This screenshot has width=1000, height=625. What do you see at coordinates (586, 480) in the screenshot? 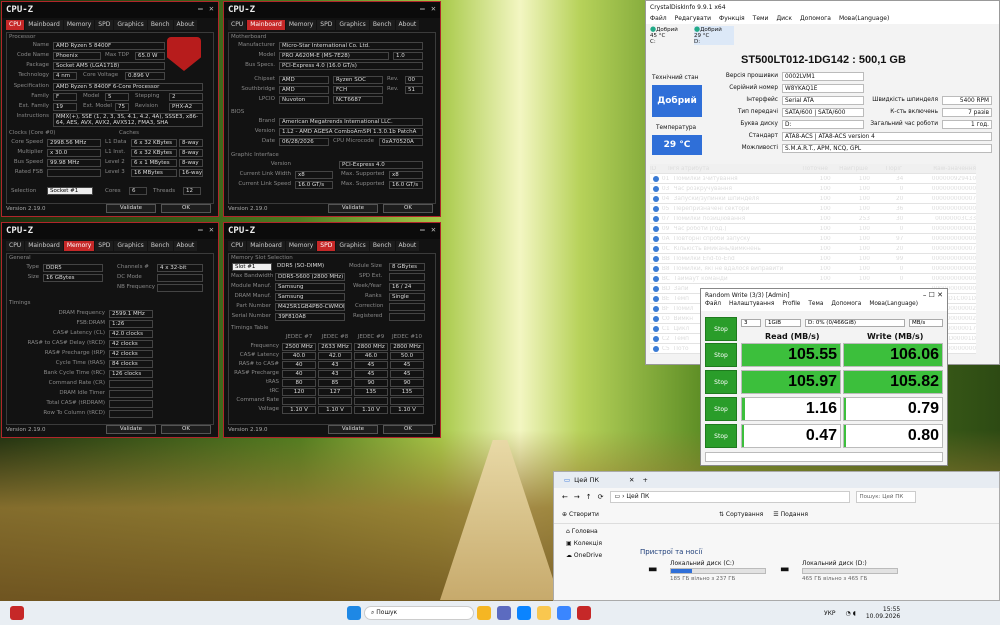
I see `explorer-tab-title: Цей ПК` at bounding box center [586, 480].